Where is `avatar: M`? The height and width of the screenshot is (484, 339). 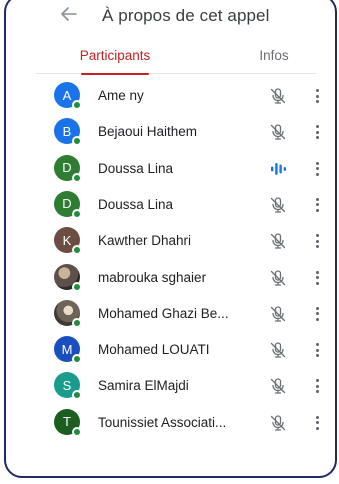 avatar: M is located at coordinates (68, 350).